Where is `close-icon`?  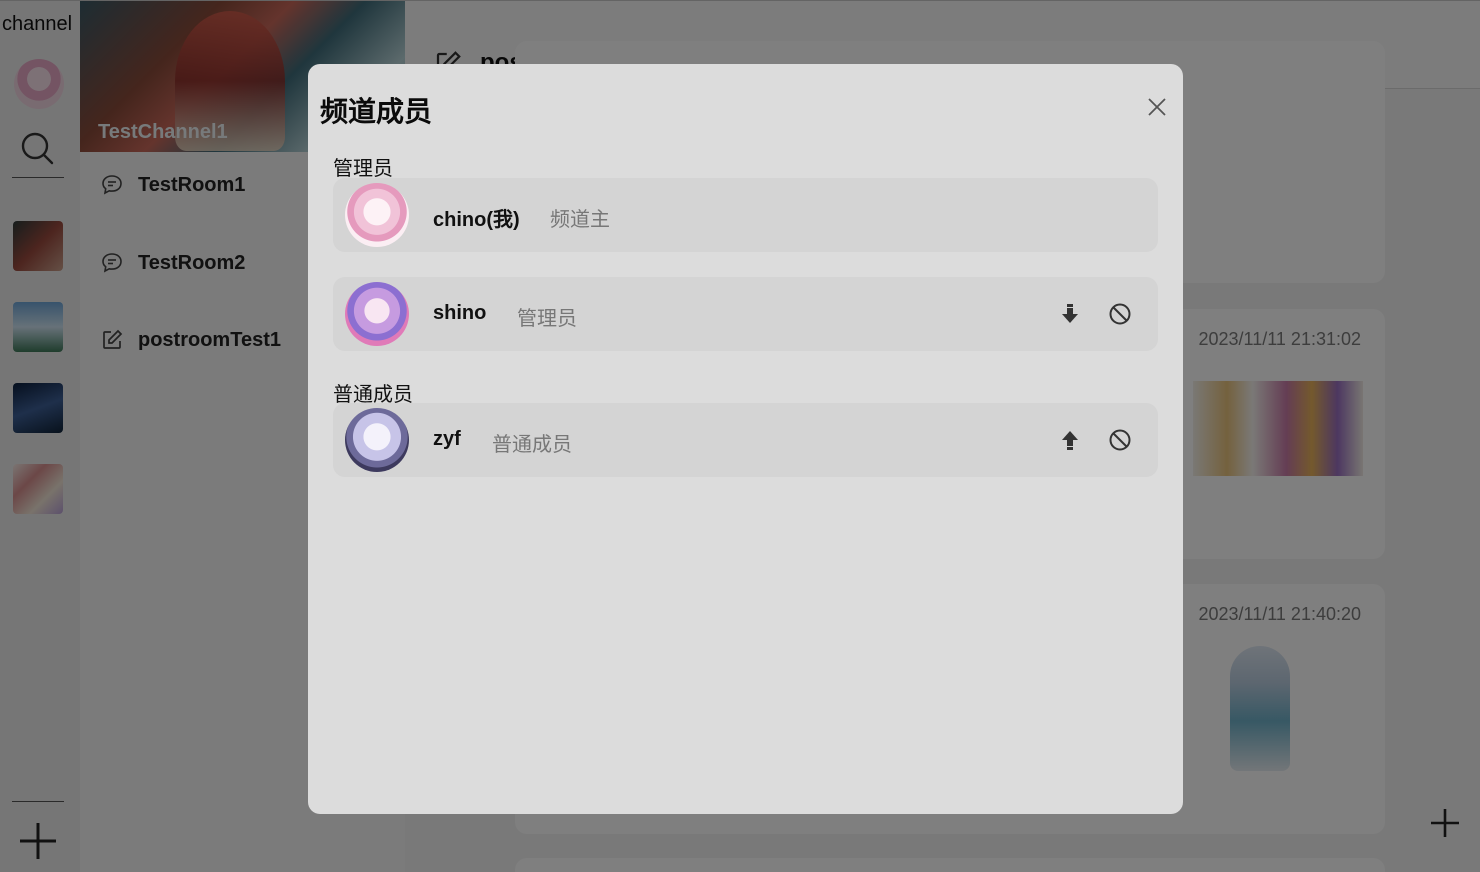
close-icon is located at coordinates (1157, 107).